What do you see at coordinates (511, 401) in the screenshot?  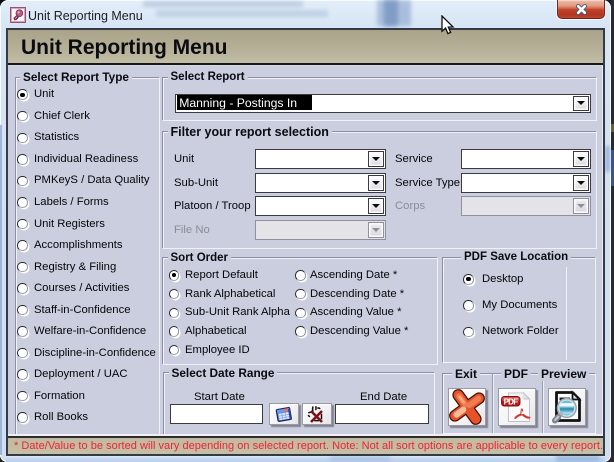 I see `svg-text: PDF` at bounding box center [511, 401].